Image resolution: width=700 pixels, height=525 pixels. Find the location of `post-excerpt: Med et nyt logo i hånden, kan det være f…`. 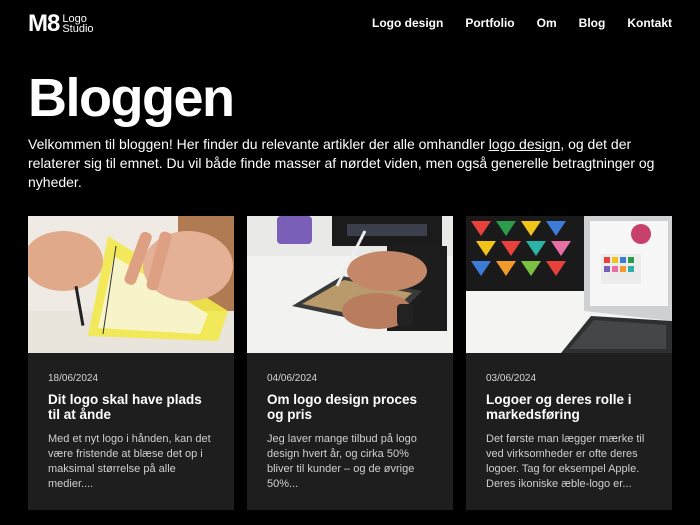

post-excerpt: Med et nyt logo i hånden, kan det være f… is located at coordinates (129, 461).